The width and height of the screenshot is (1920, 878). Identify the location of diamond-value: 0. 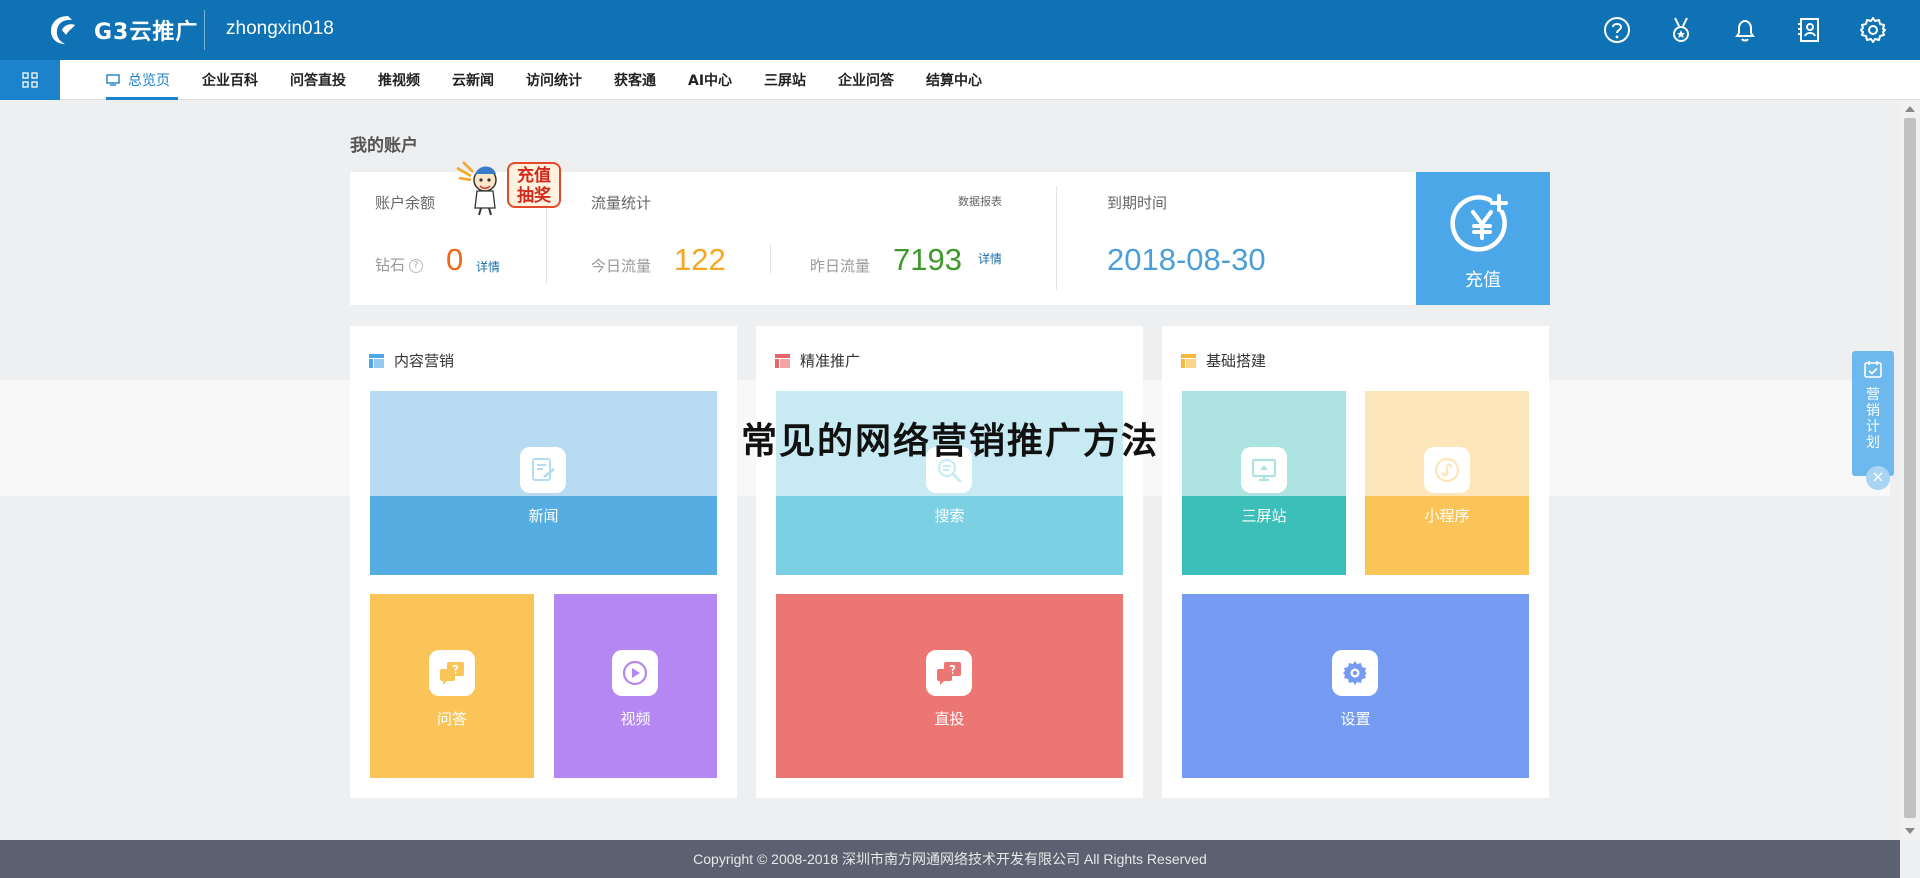
(455, 259).